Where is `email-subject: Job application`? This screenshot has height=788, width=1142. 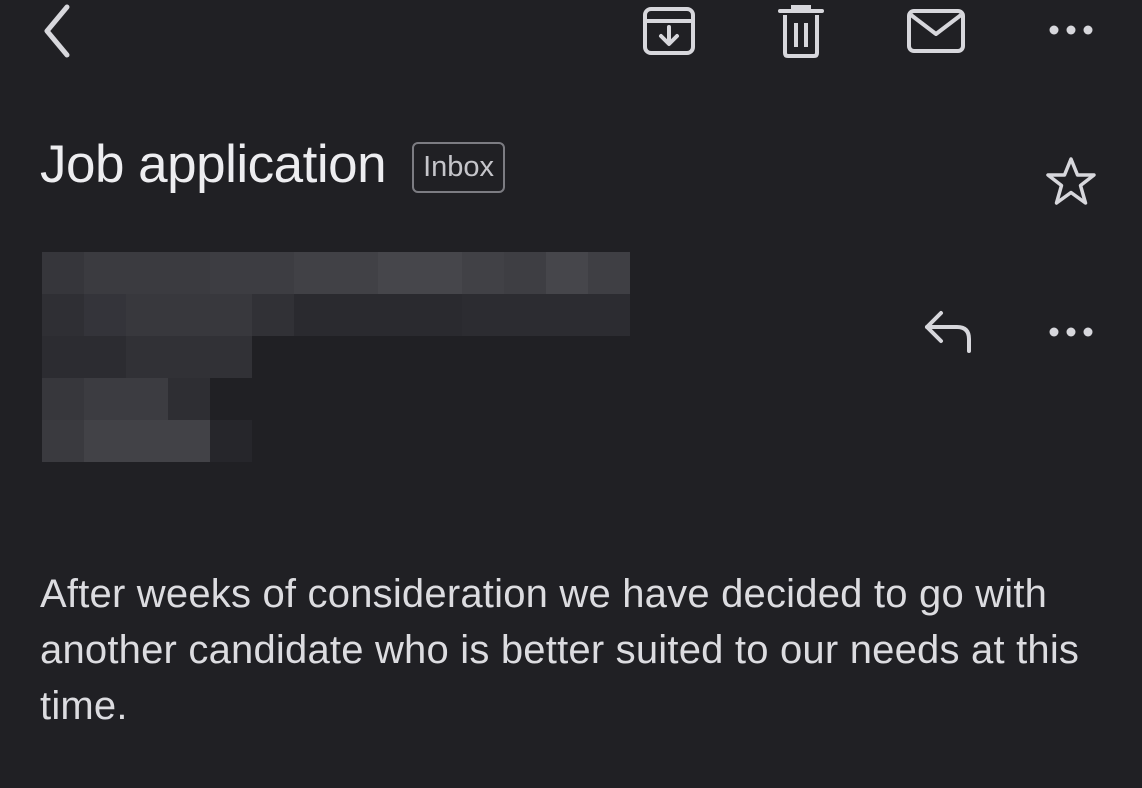 email-subject: Job application is located at coordinates (213, 164).